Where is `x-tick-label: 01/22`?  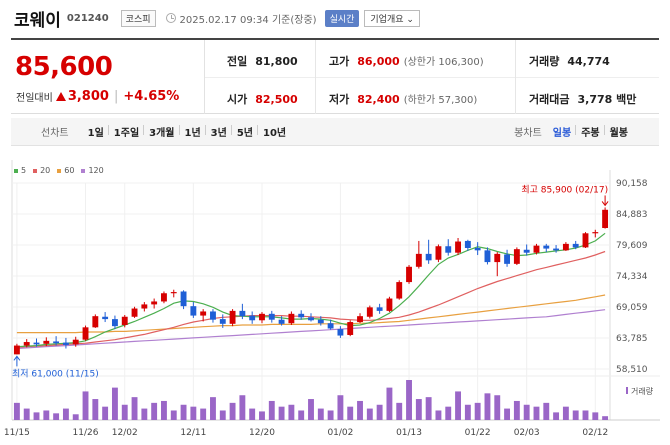
x-tick-label: 01/22 is located at coordinates (478, 433).